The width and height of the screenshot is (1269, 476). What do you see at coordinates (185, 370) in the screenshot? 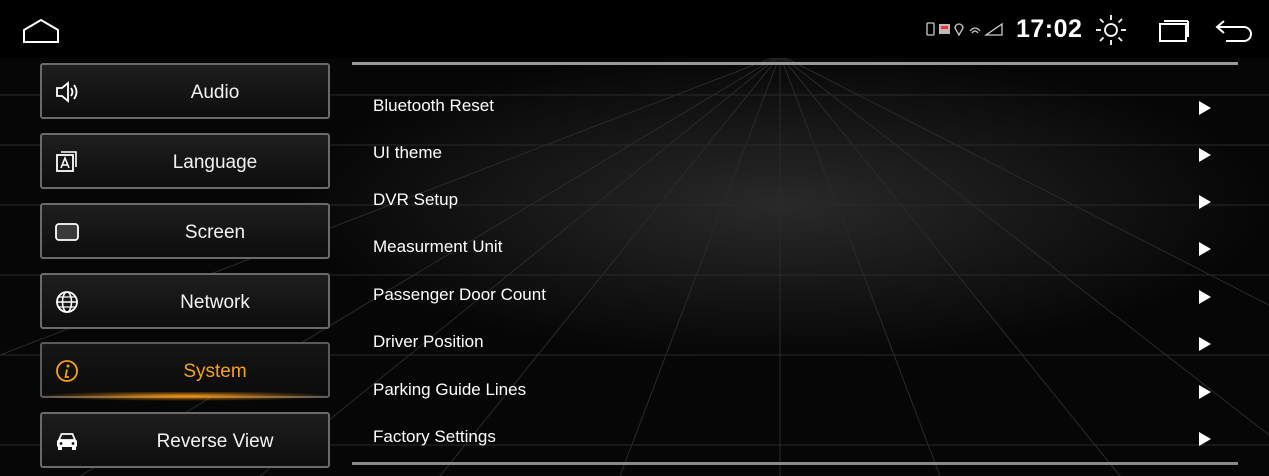
I see `sidebar-item-system: System` at bounding box center [185, 370].